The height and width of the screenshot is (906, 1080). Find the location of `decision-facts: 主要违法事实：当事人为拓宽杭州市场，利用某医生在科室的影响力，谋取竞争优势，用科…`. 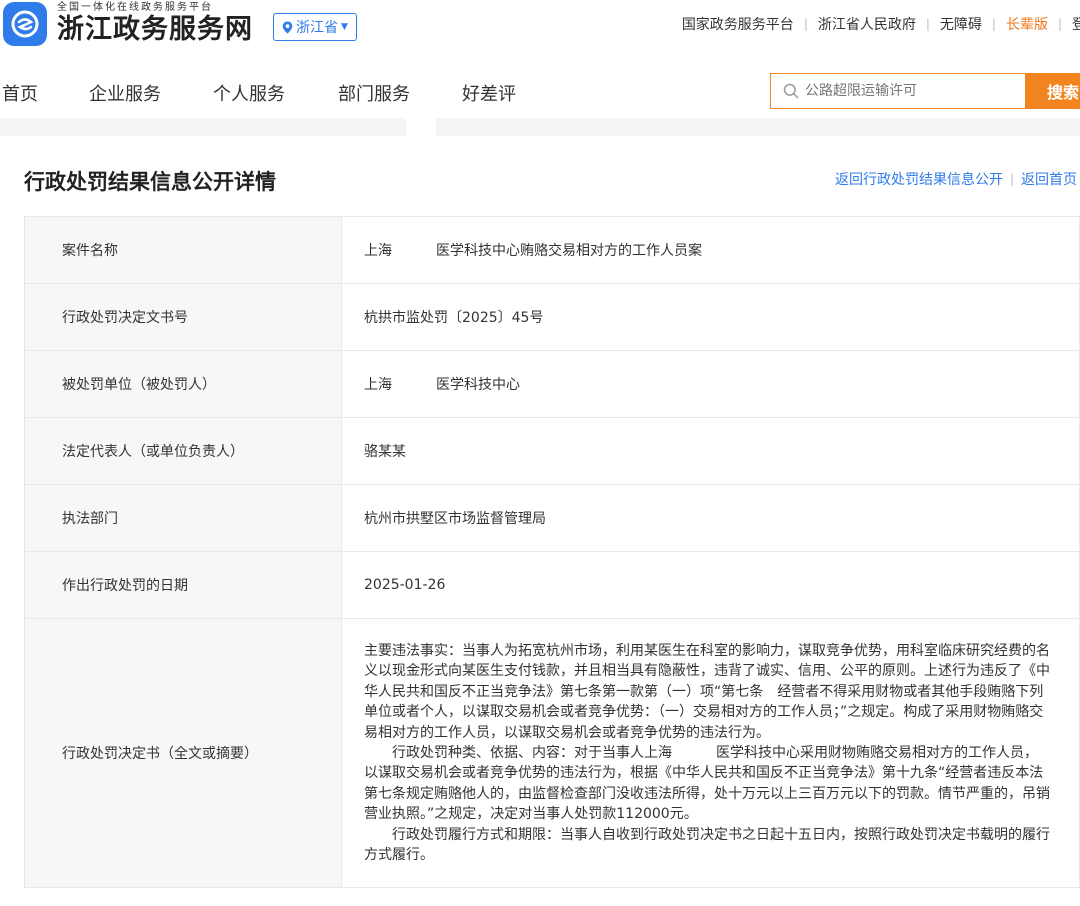

decision-facts: 主要违法事实：当事人为拓宽杭州市场，利用某医生在科室的影响力，谋取竞争优势，用科… is located at coordinates (707, 692).